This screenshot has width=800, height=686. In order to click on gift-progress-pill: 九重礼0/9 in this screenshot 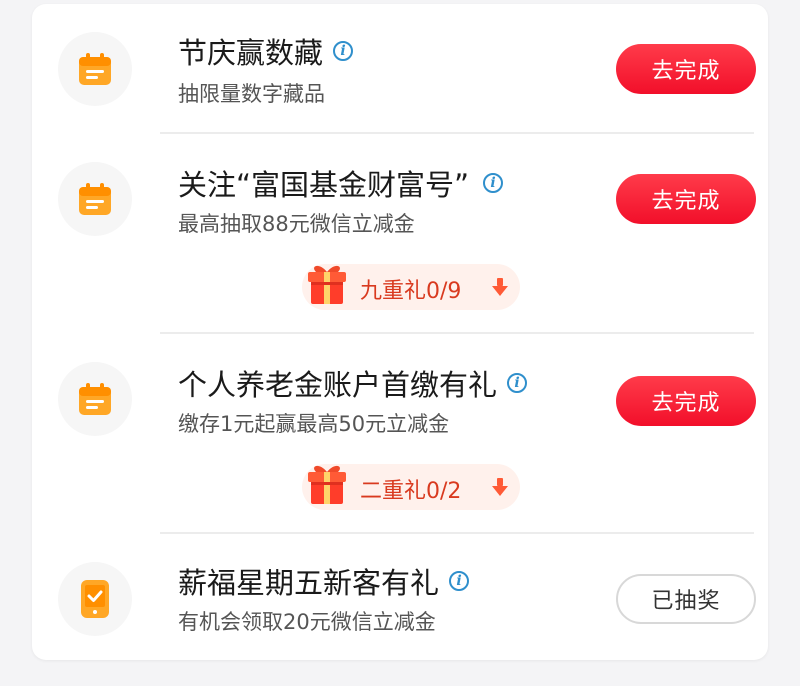, I will do `click(411, 287)`.